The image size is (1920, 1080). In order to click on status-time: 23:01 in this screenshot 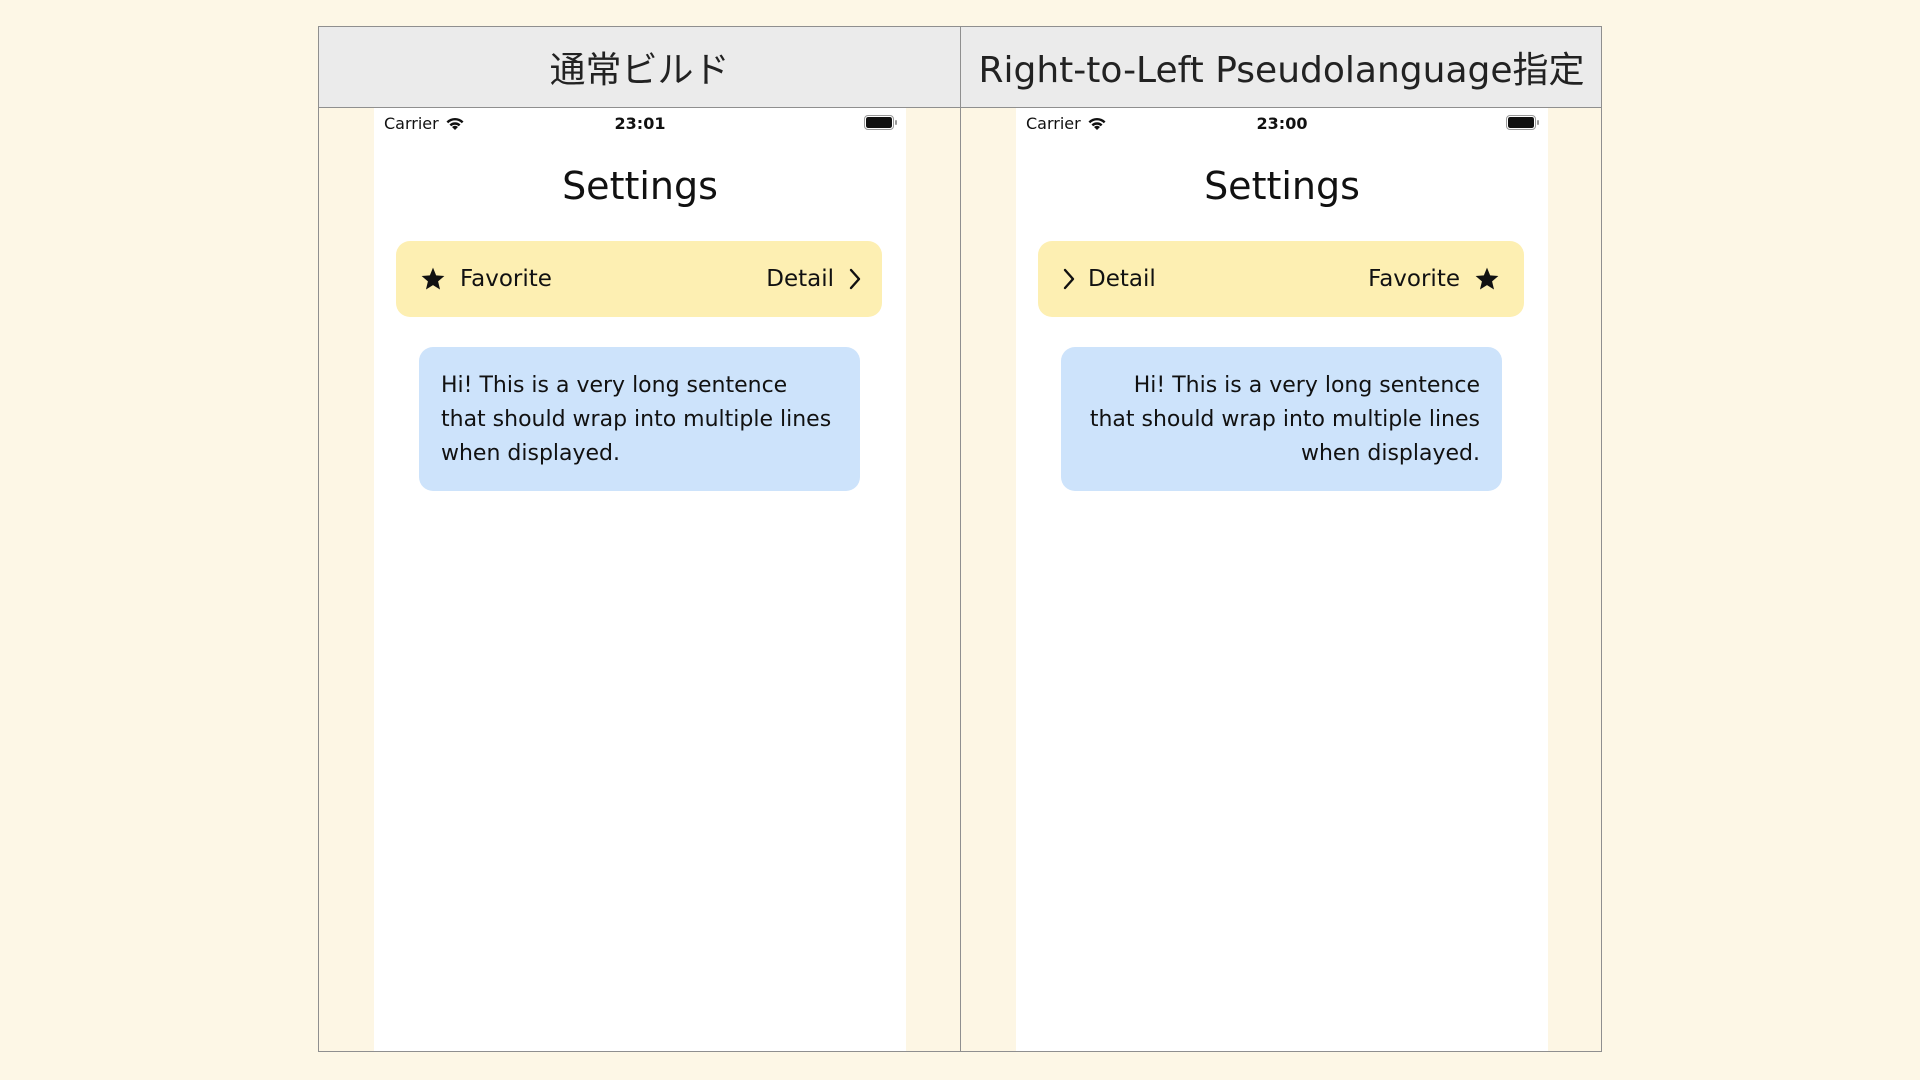, I will do `click(640, 123)`.